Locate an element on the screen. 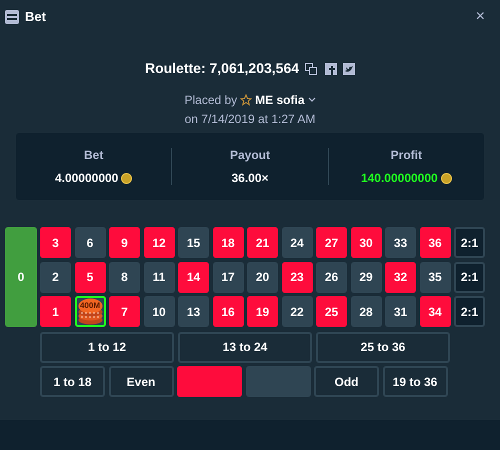 This screenshot has width=500, height=450. number-cell: 25 is located at coordinates (331, 311).